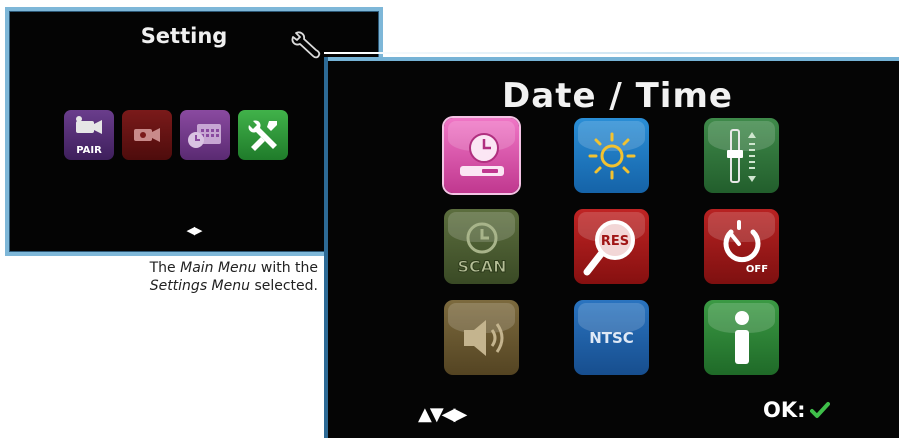 This screenshot has width=899, height=438. I want to click on calendar-icon, so click(205, 135).